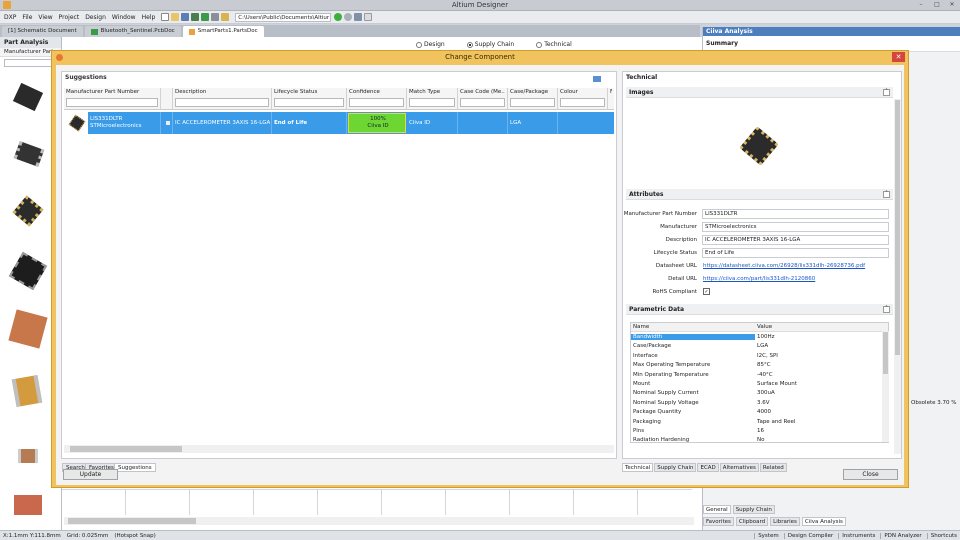 Image resolution: width=960 pixels, height=540 pixels. Describe the element at coordinates (283, 17) in the screenshot. I see `path-field: C:\Users\Public\Documents\Altiur` at that location.